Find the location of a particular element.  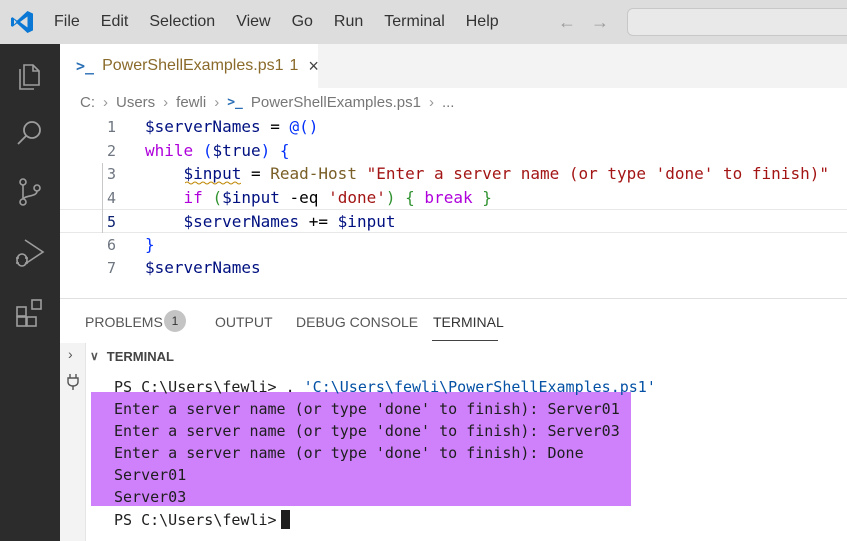

menu-selection: Selection is located at coordinates (182, 22).